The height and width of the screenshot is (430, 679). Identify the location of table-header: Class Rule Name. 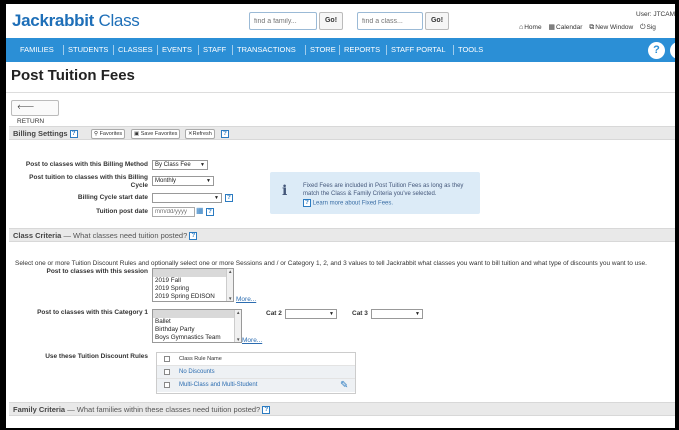
(256, 359).